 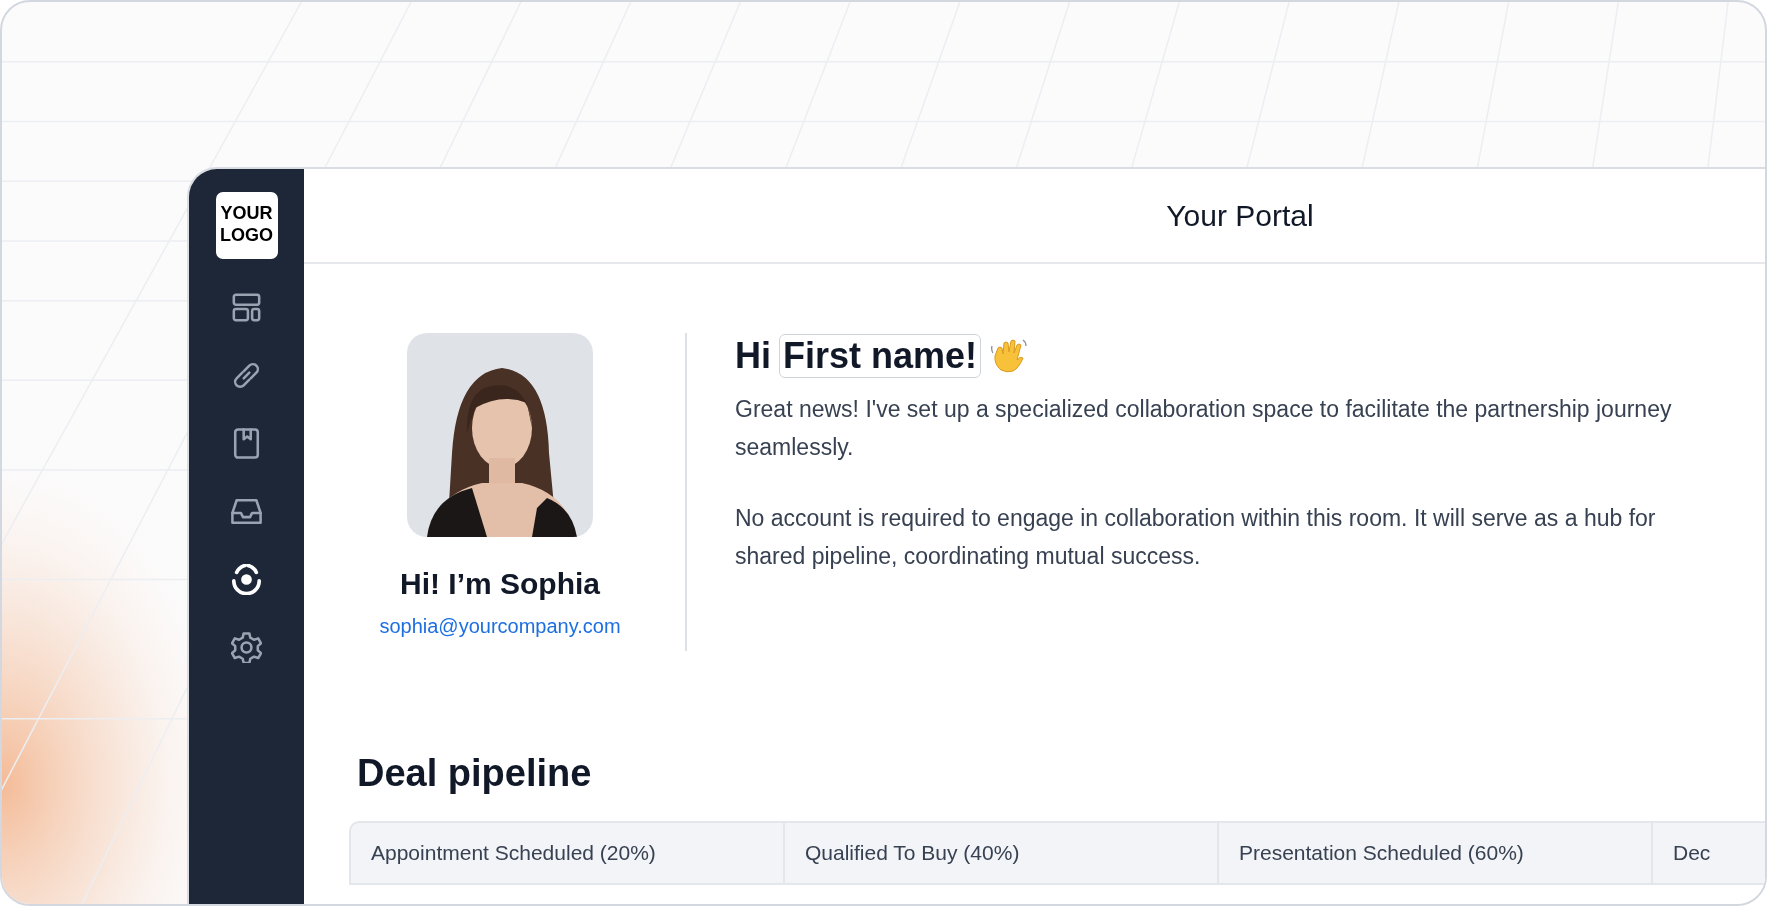 I want to click on column-header: Dec, so click(x=1709, y=853).